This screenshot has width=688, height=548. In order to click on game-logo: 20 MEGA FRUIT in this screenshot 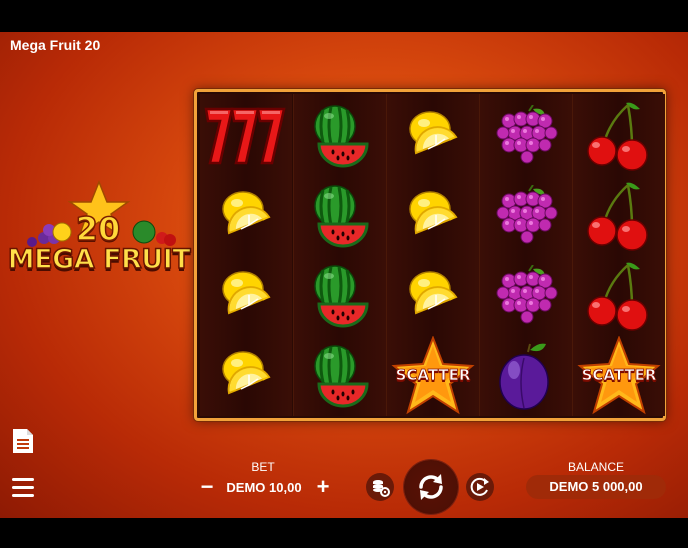, I will do `click(99, 230)`.